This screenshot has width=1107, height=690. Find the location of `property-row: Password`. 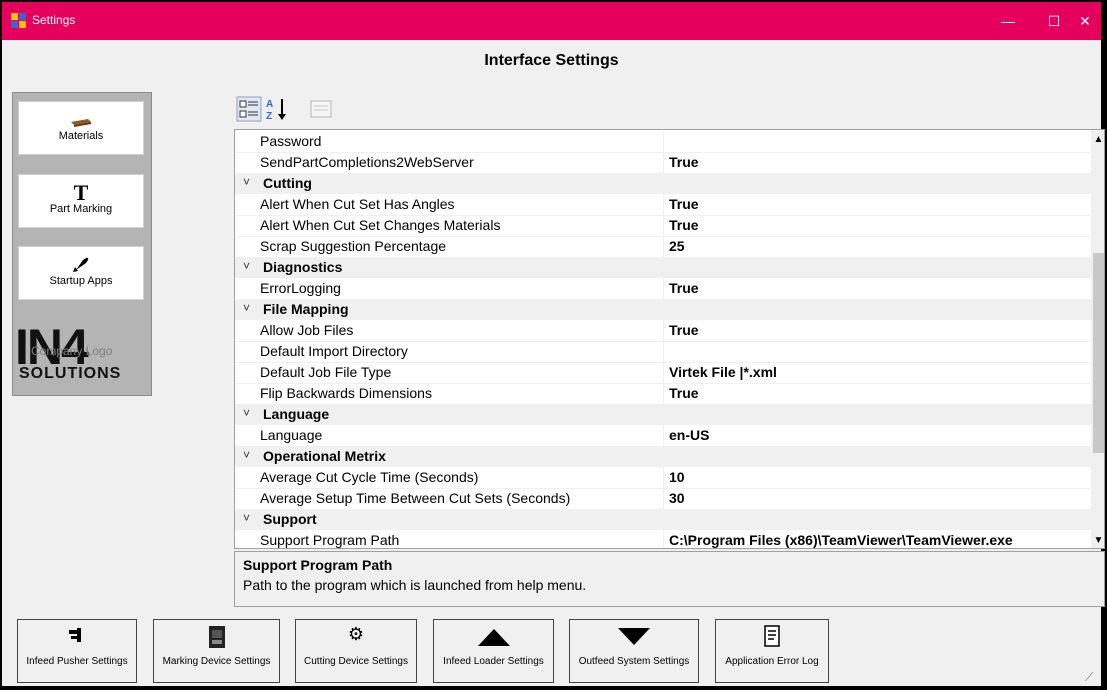

property-row: Password is located at coordinates (663, 142).